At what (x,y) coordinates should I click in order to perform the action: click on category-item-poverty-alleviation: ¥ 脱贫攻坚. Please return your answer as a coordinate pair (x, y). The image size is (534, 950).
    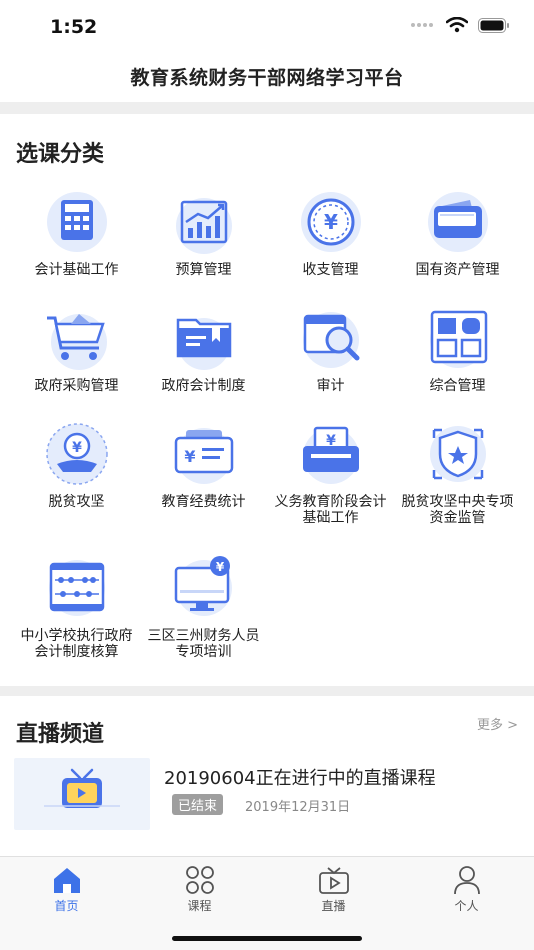
    Looking at the image, I should click on (76, 464).